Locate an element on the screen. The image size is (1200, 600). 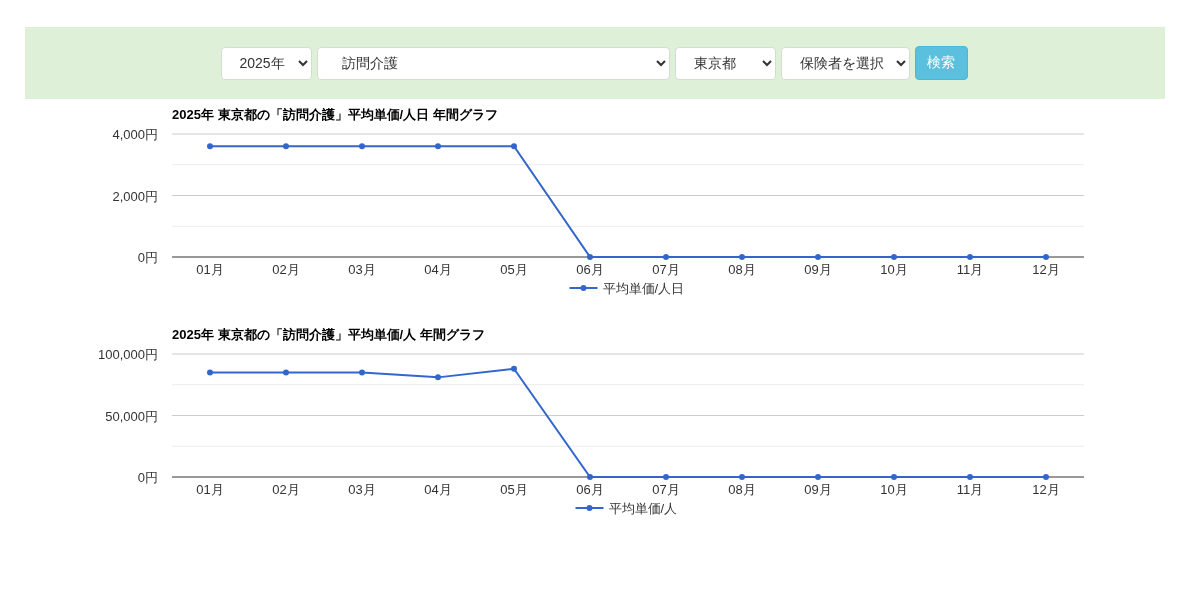
chart-title: 2025年 東京都の「訪問介護」平均単価/人日 年間グラフ is located at coordinates (335, 114).